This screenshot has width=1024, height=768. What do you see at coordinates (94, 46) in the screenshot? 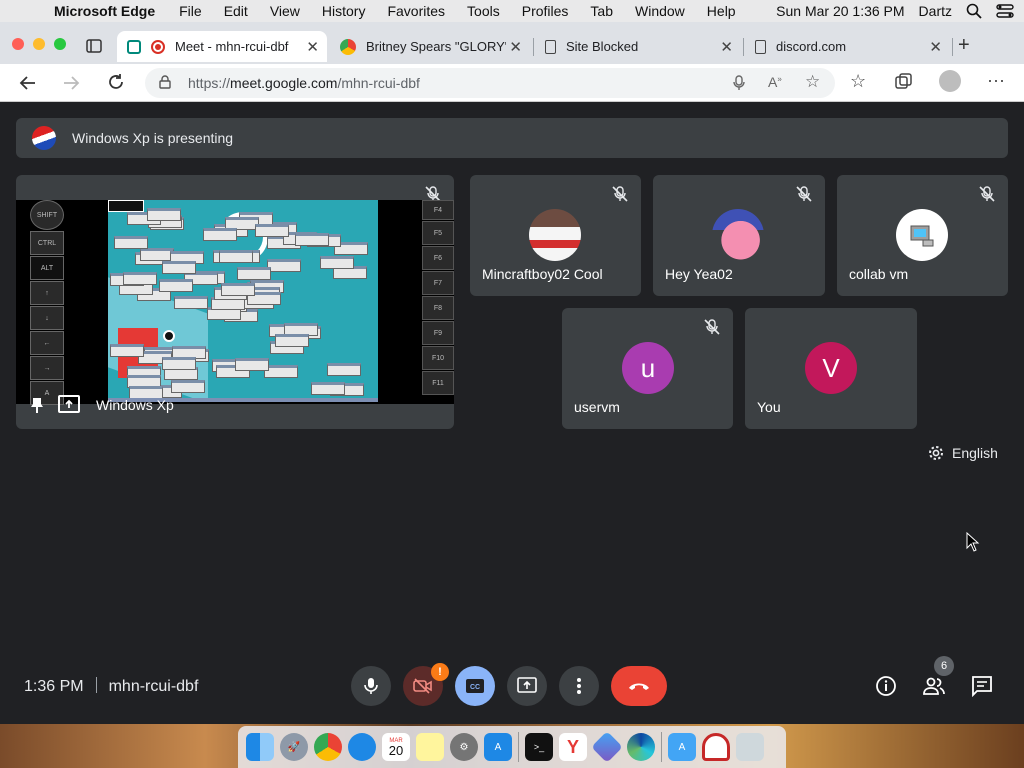
I see `tab-actions-icon` at bounding box center [94, 46].